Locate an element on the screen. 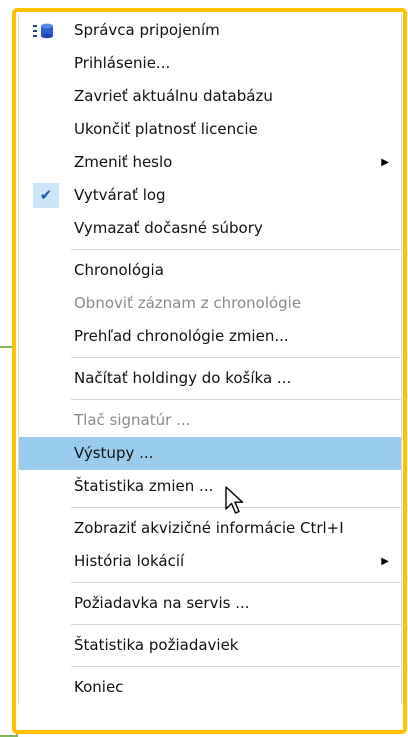  menu-item-label: Ukončiť platnosť licencie is located at coordinates (166, 129).